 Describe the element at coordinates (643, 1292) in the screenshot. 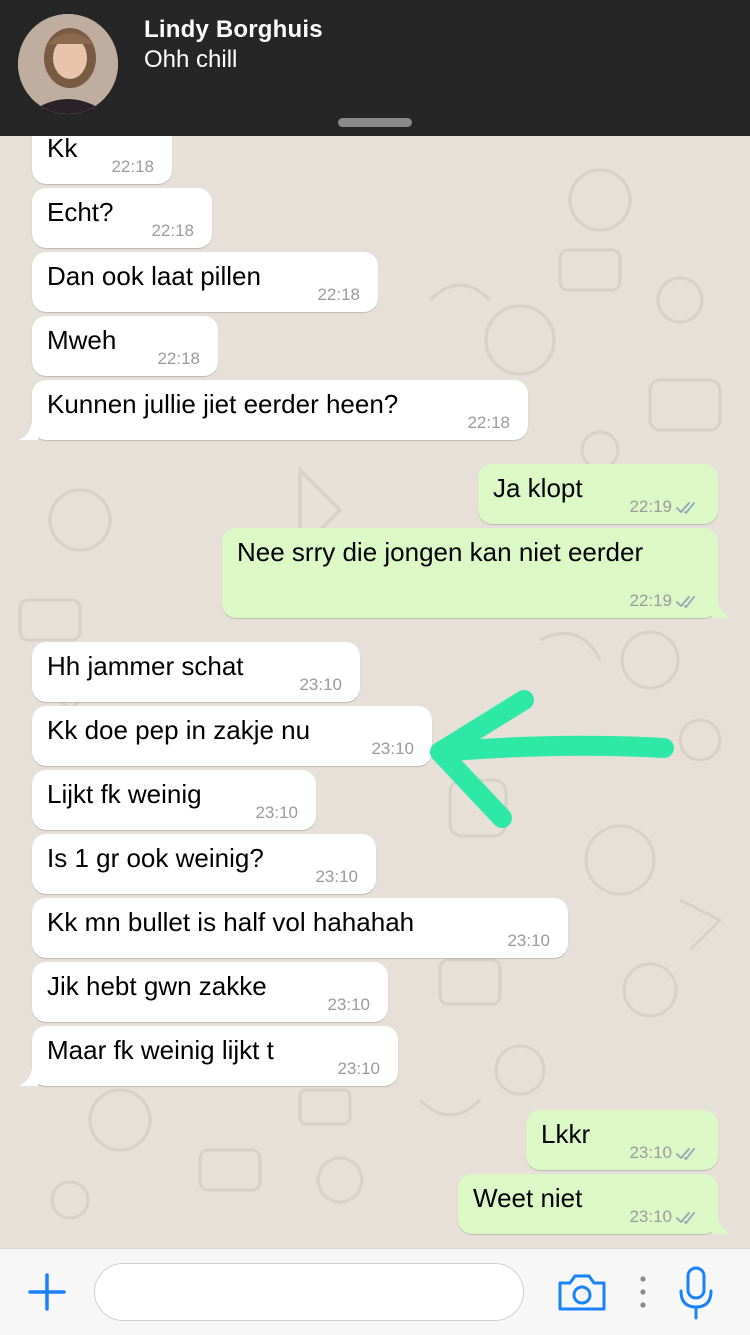

I see `more-dots-icon` at that location.